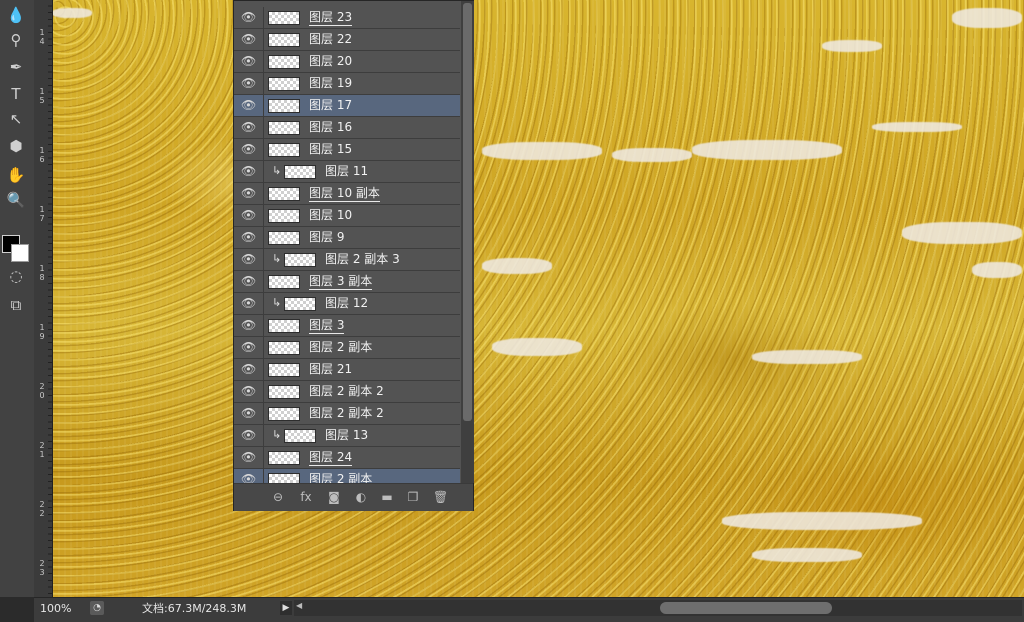 This screenshot has height=622, width=1024. I want to click on layer-row: 👁 图层 20, so click(347, 62).